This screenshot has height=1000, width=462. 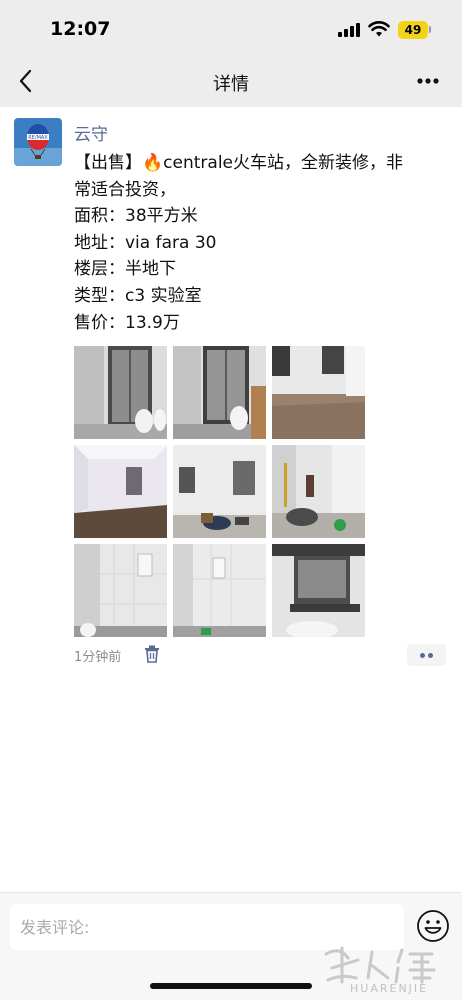 I want to click on post-line: 面积：38平方米, so click(x=136, y=216).